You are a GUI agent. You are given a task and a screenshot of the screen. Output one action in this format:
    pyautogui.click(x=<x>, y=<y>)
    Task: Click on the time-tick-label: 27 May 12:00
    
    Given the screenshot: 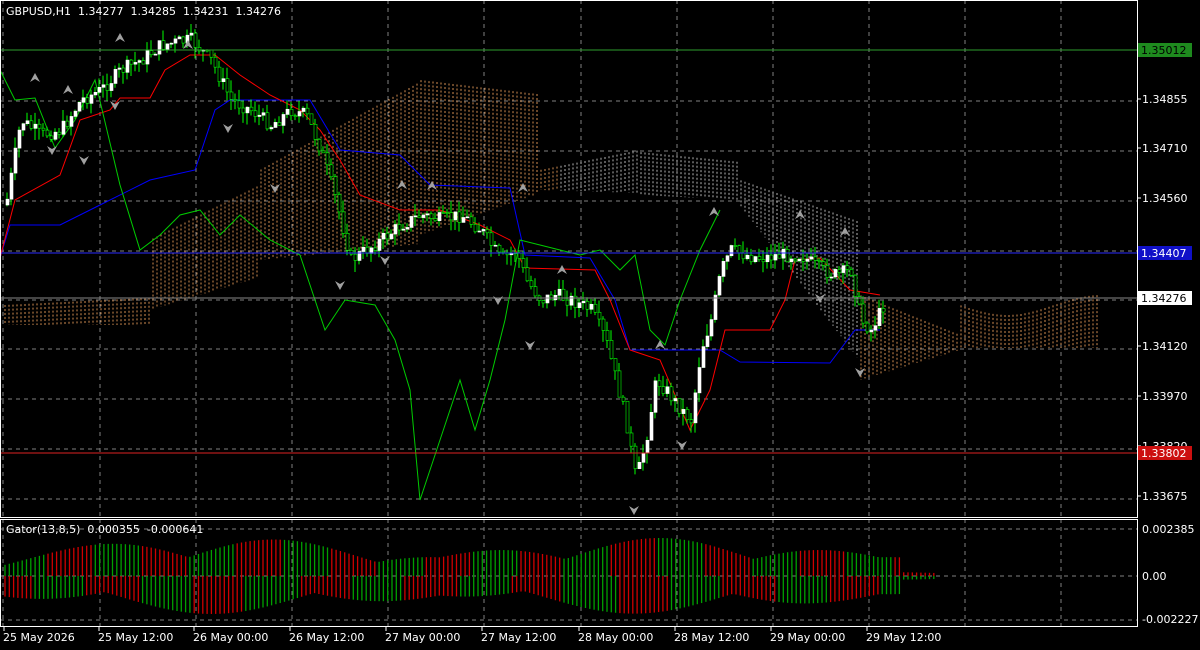 What is the action you would take?
    pyautogui.click(x=518, y=637)
    